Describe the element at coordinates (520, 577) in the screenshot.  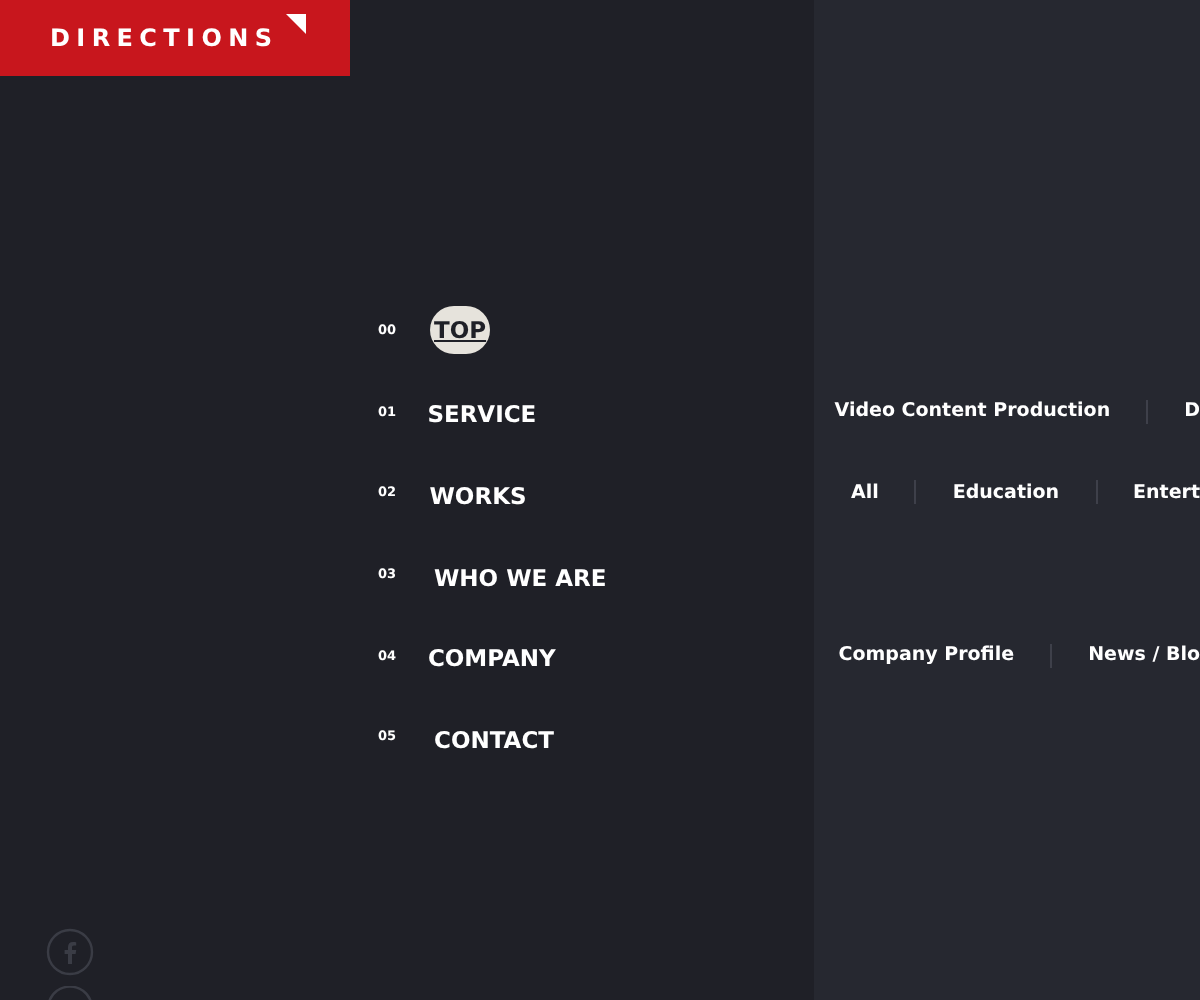
I see `menu-item: WHO WE ARE` at that location.